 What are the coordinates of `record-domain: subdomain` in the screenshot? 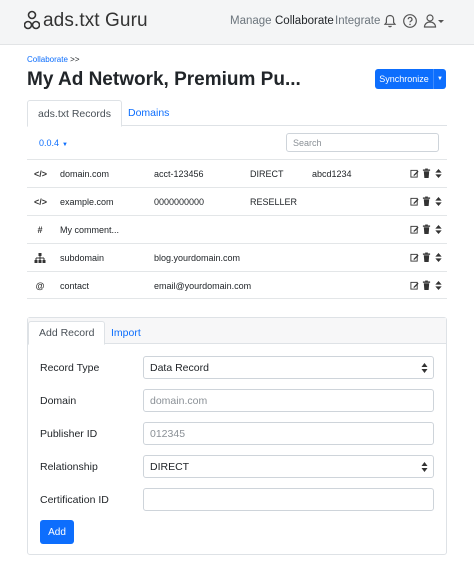 It's located at (82, 258).